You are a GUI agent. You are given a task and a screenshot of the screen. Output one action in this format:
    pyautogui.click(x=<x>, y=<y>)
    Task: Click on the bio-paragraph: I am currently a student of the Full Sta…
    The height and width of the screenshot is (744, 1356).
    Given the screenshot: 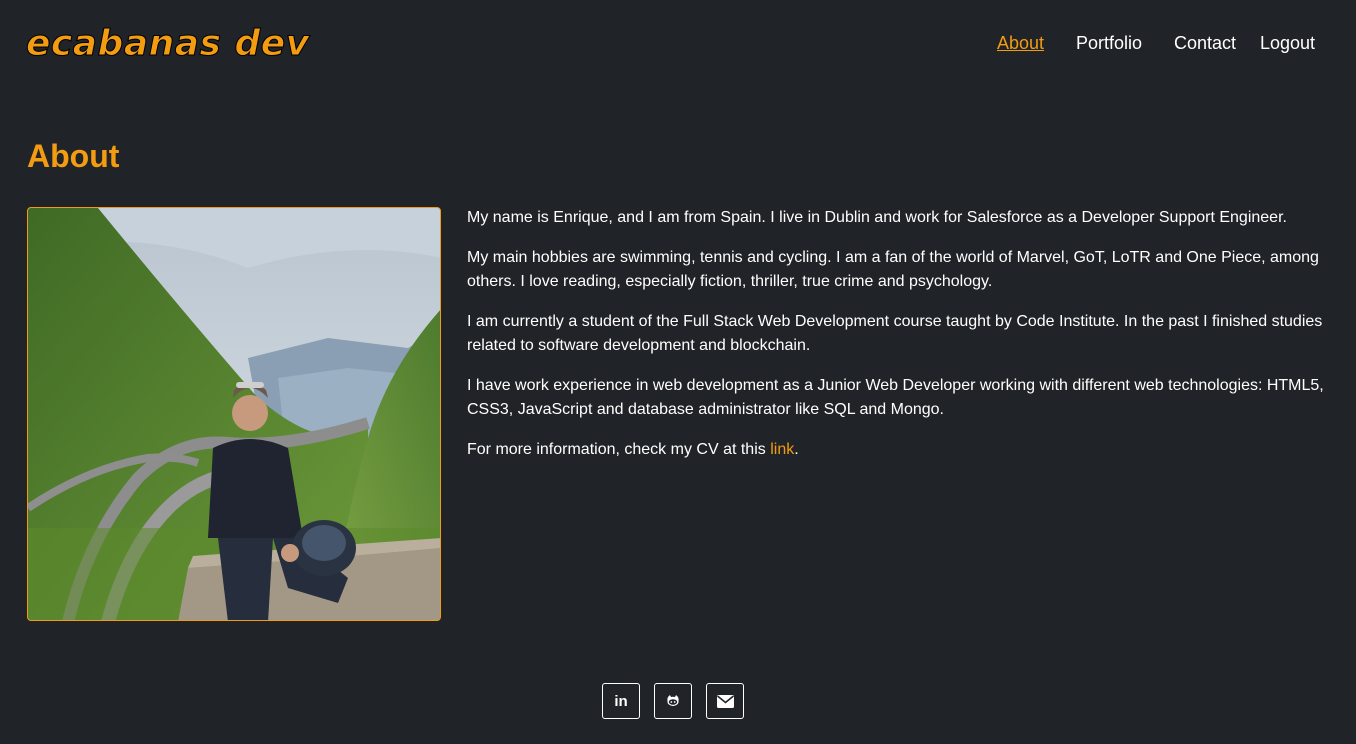 What is the action you would take?
    pyautogui.click(x=895, y=333)
    